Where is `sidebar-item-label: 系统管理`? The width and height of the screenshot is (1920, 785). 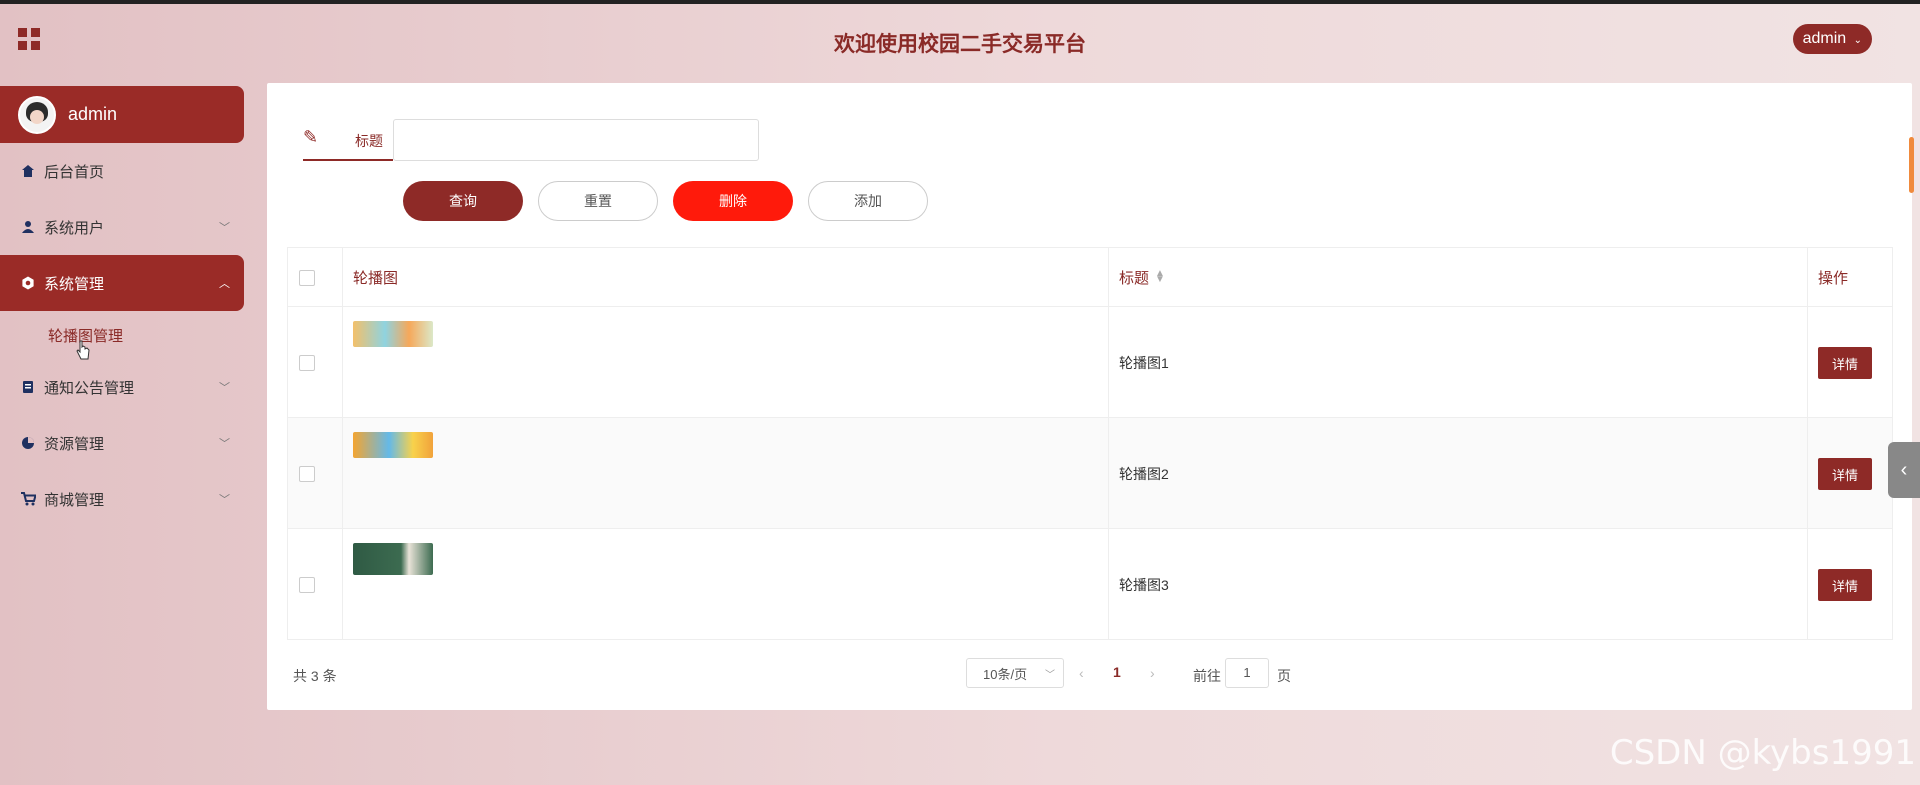 sidebar-item-label: 系统管理 is located at coordinates (74, 284).